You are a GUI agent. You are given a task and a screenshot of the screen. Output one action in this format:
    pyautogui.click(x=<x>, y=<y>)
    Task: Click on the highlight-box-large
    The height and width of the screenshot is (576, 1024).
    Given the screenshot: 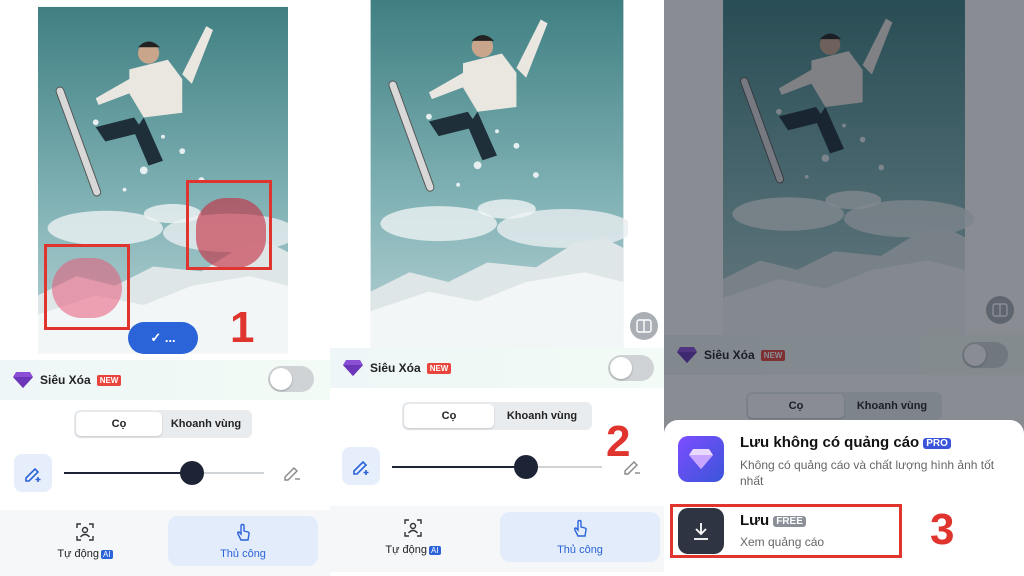 What is the action you would take?
    pyautogui.click(x=229, y=225)
    